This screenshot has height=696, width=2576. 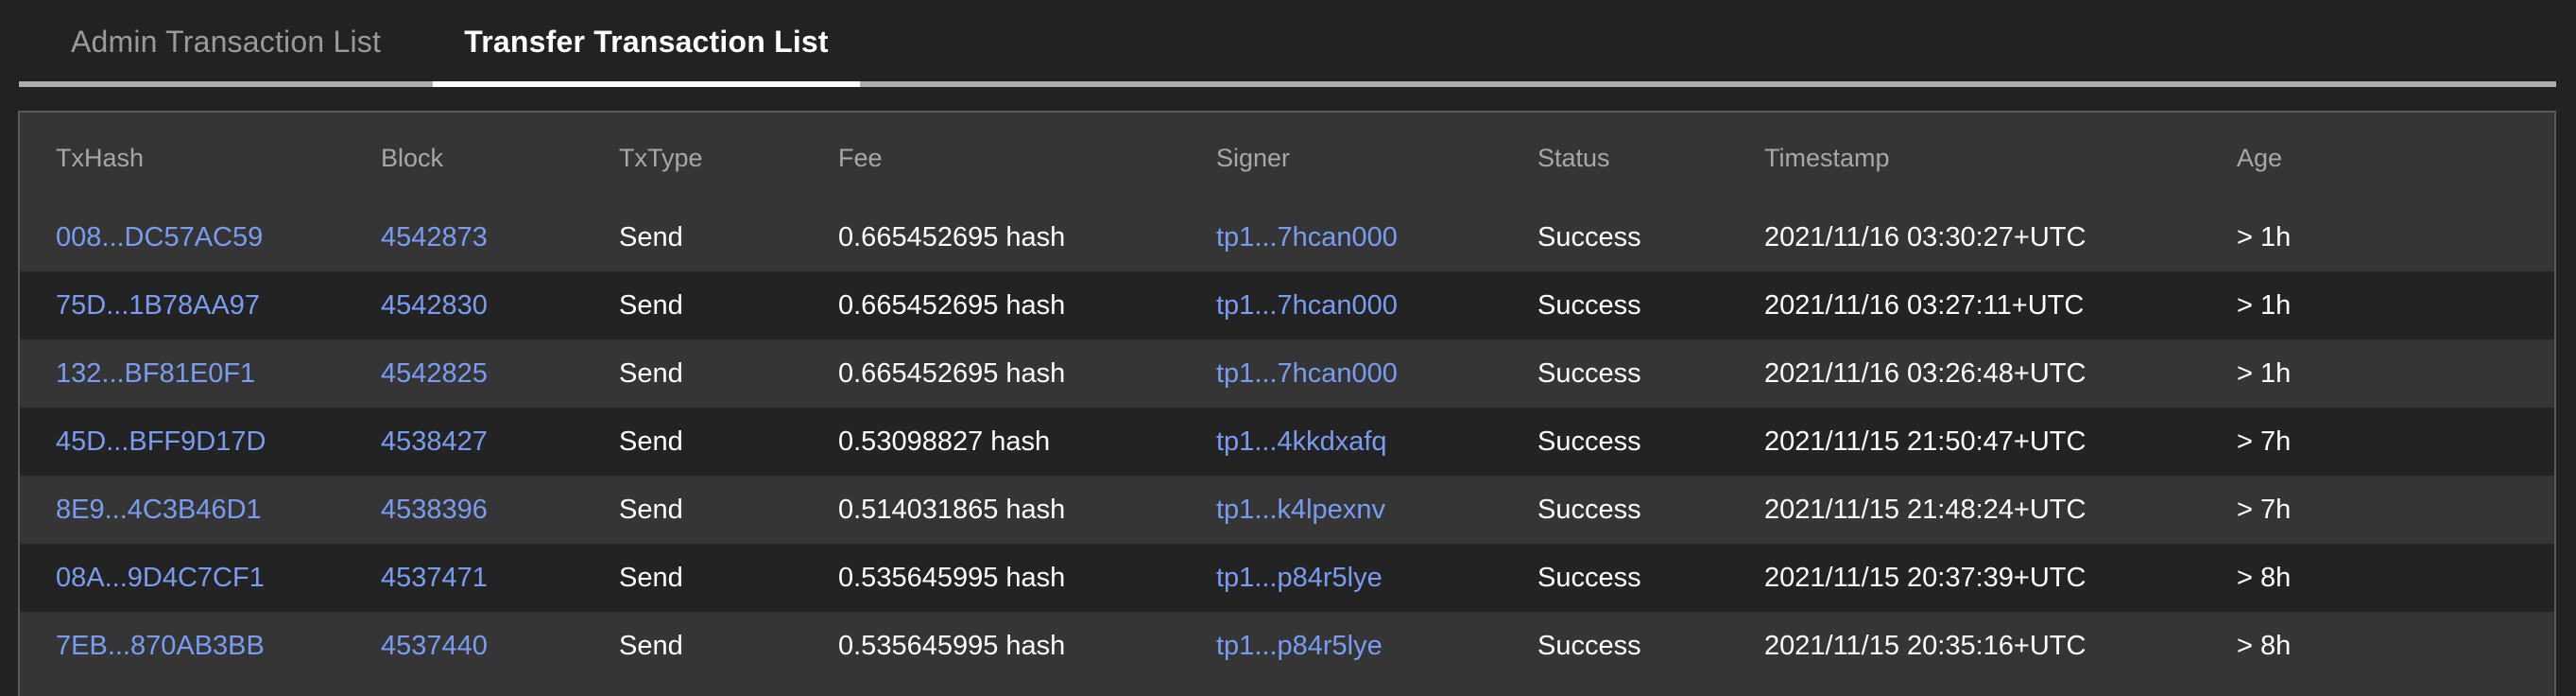 What do you see at coordinates (952, 373) in the screenshot?
I see `cell-fee: 0.665452695 hash` at bounding box center [952, 373].